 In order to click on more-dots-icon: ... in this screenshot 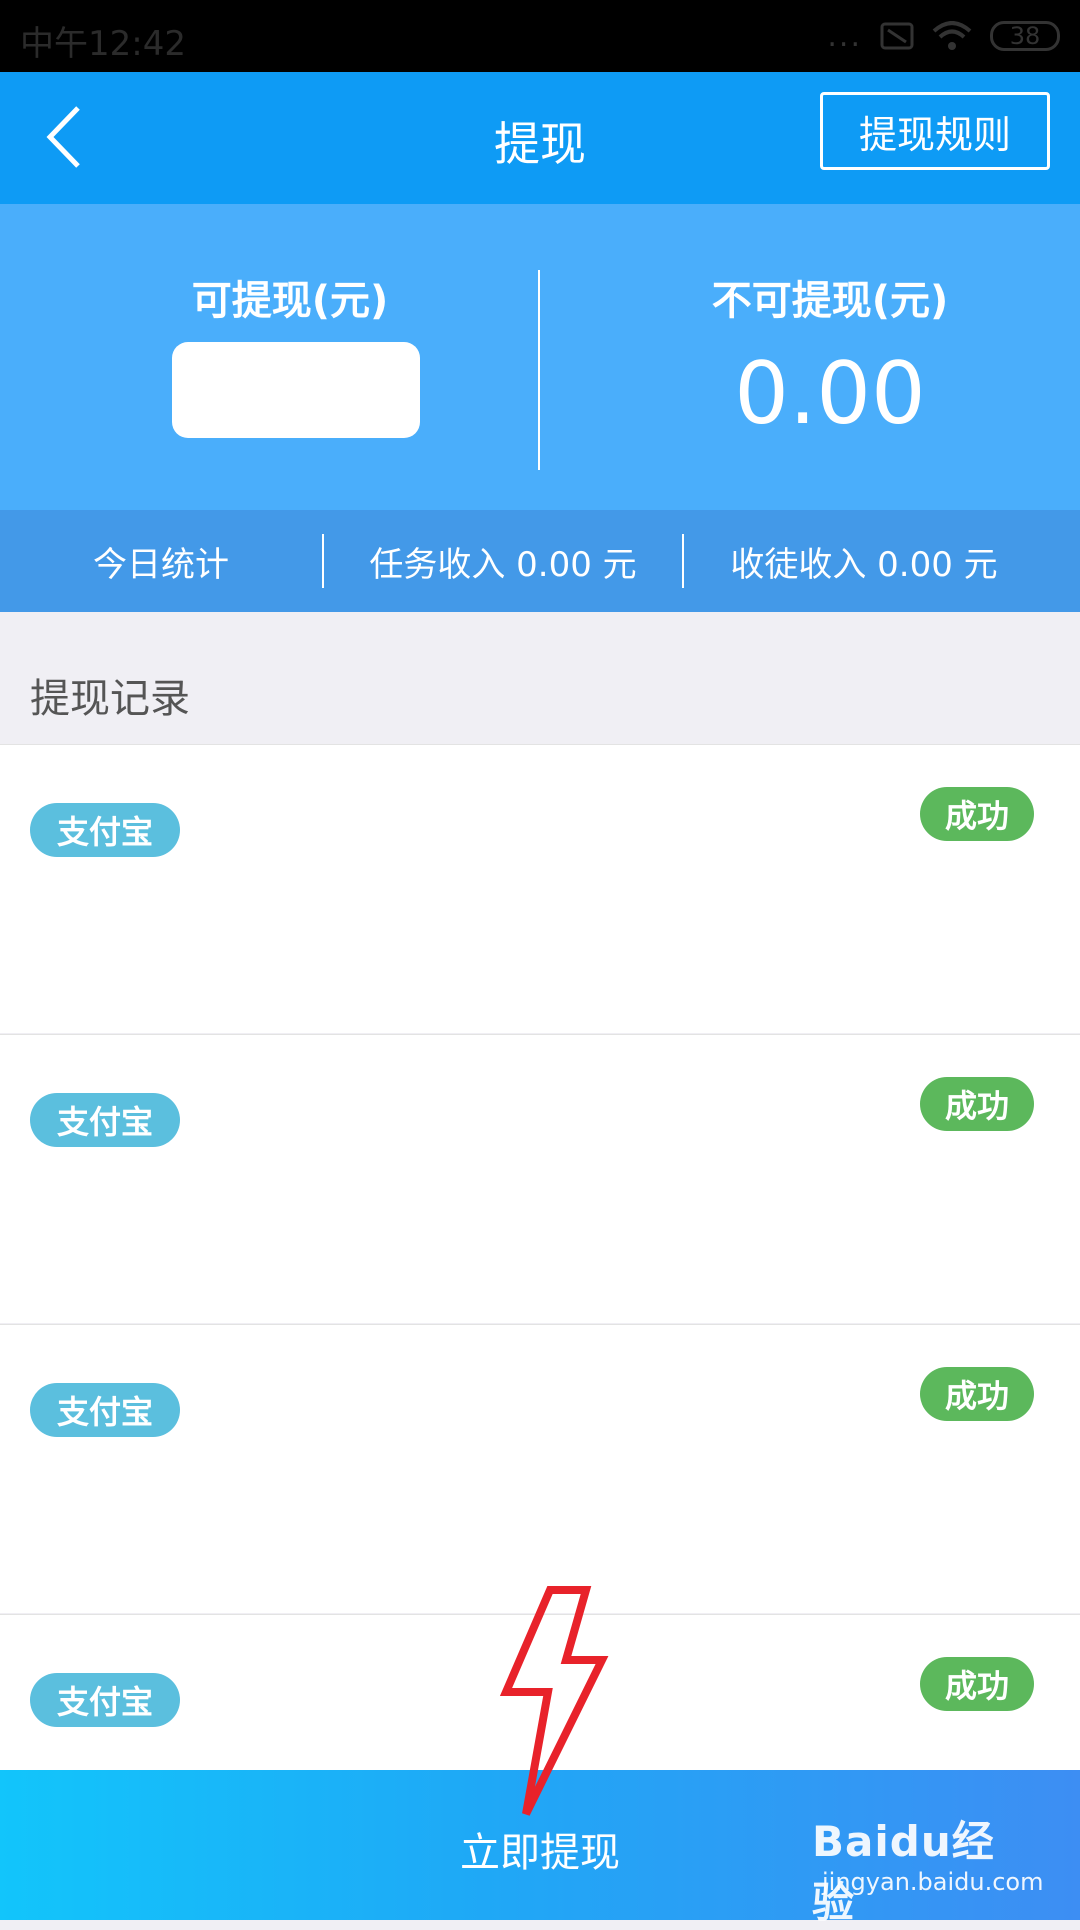, I will do `click(844, 36)`.